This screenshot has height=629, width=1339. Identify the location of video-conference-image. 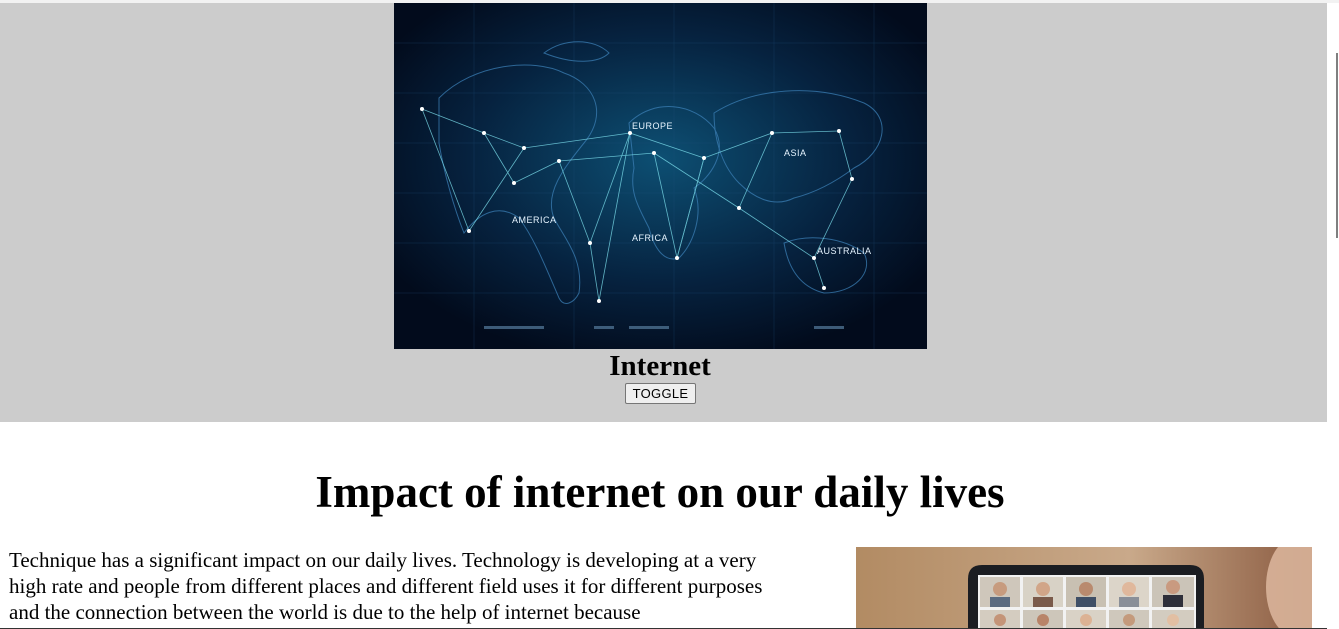
(1084, 588).